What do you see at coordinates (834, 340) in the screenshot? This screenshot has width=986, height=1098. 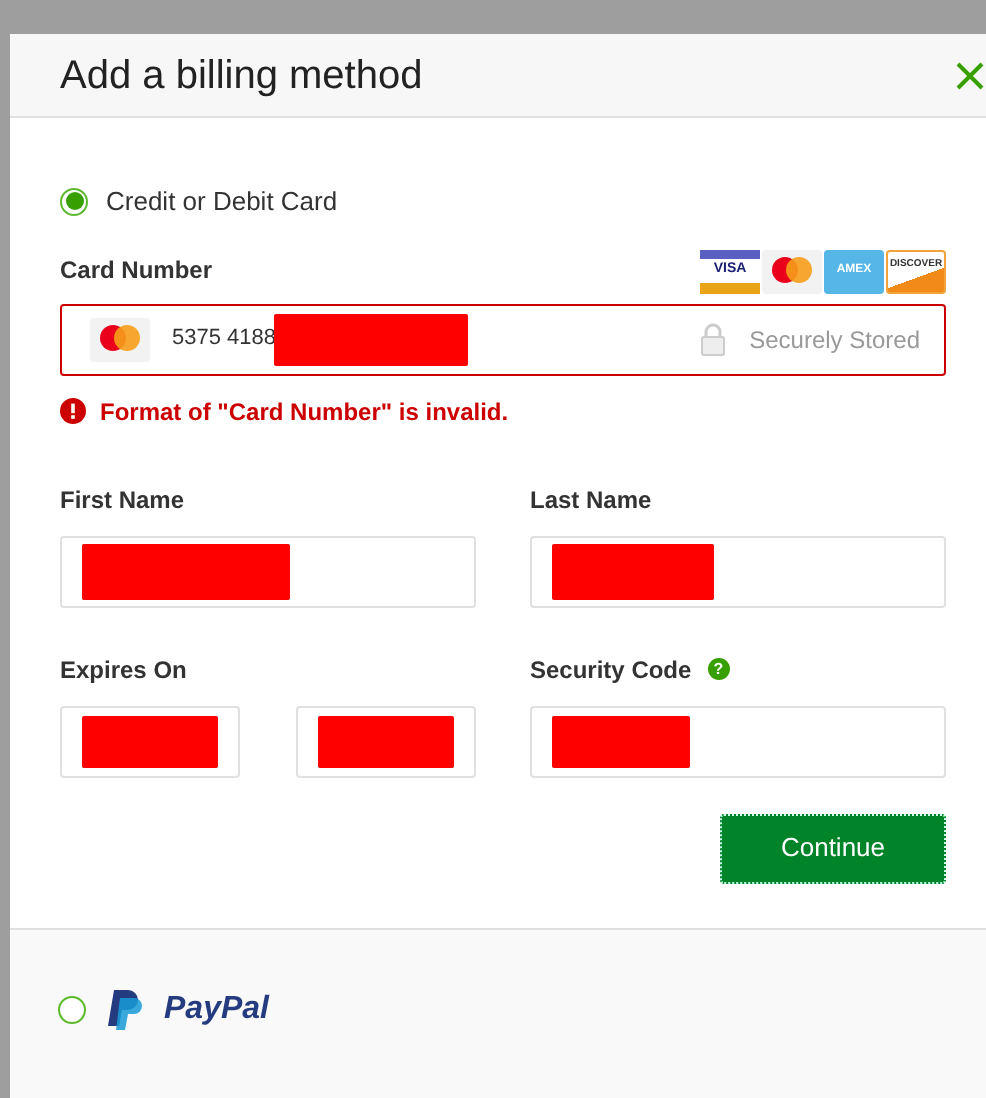 I see `secure-hint: Securely Stored` at bounding box center [834, 340].